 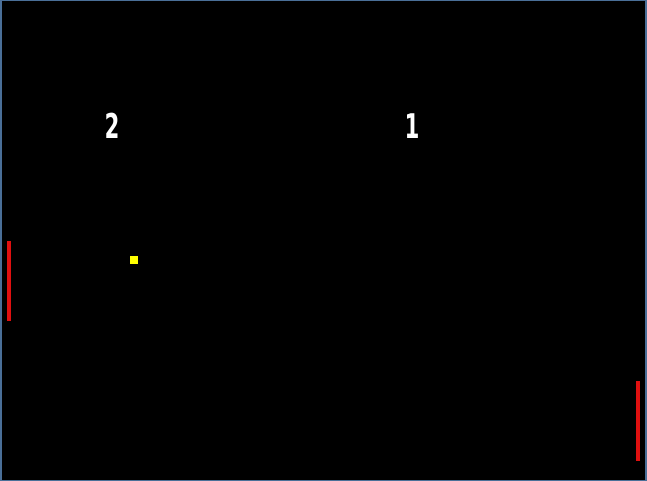 I want to click on right-paddle, so click(x=638, y=421).